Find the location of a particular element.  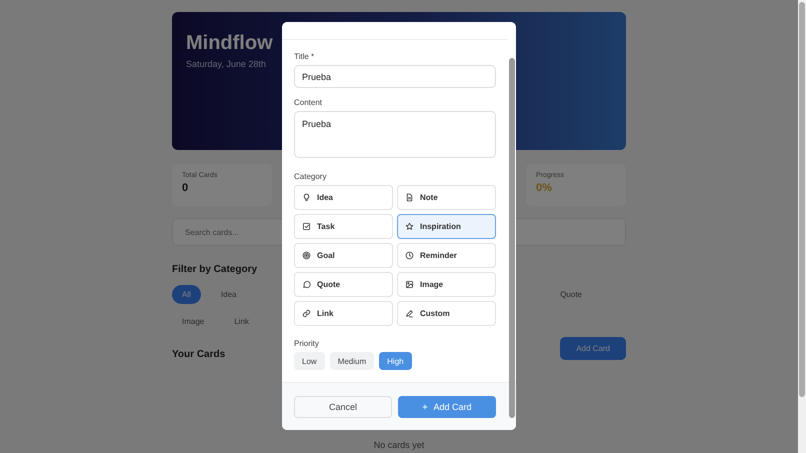

app-title: Mindflow is located at coordinates (230, 43).